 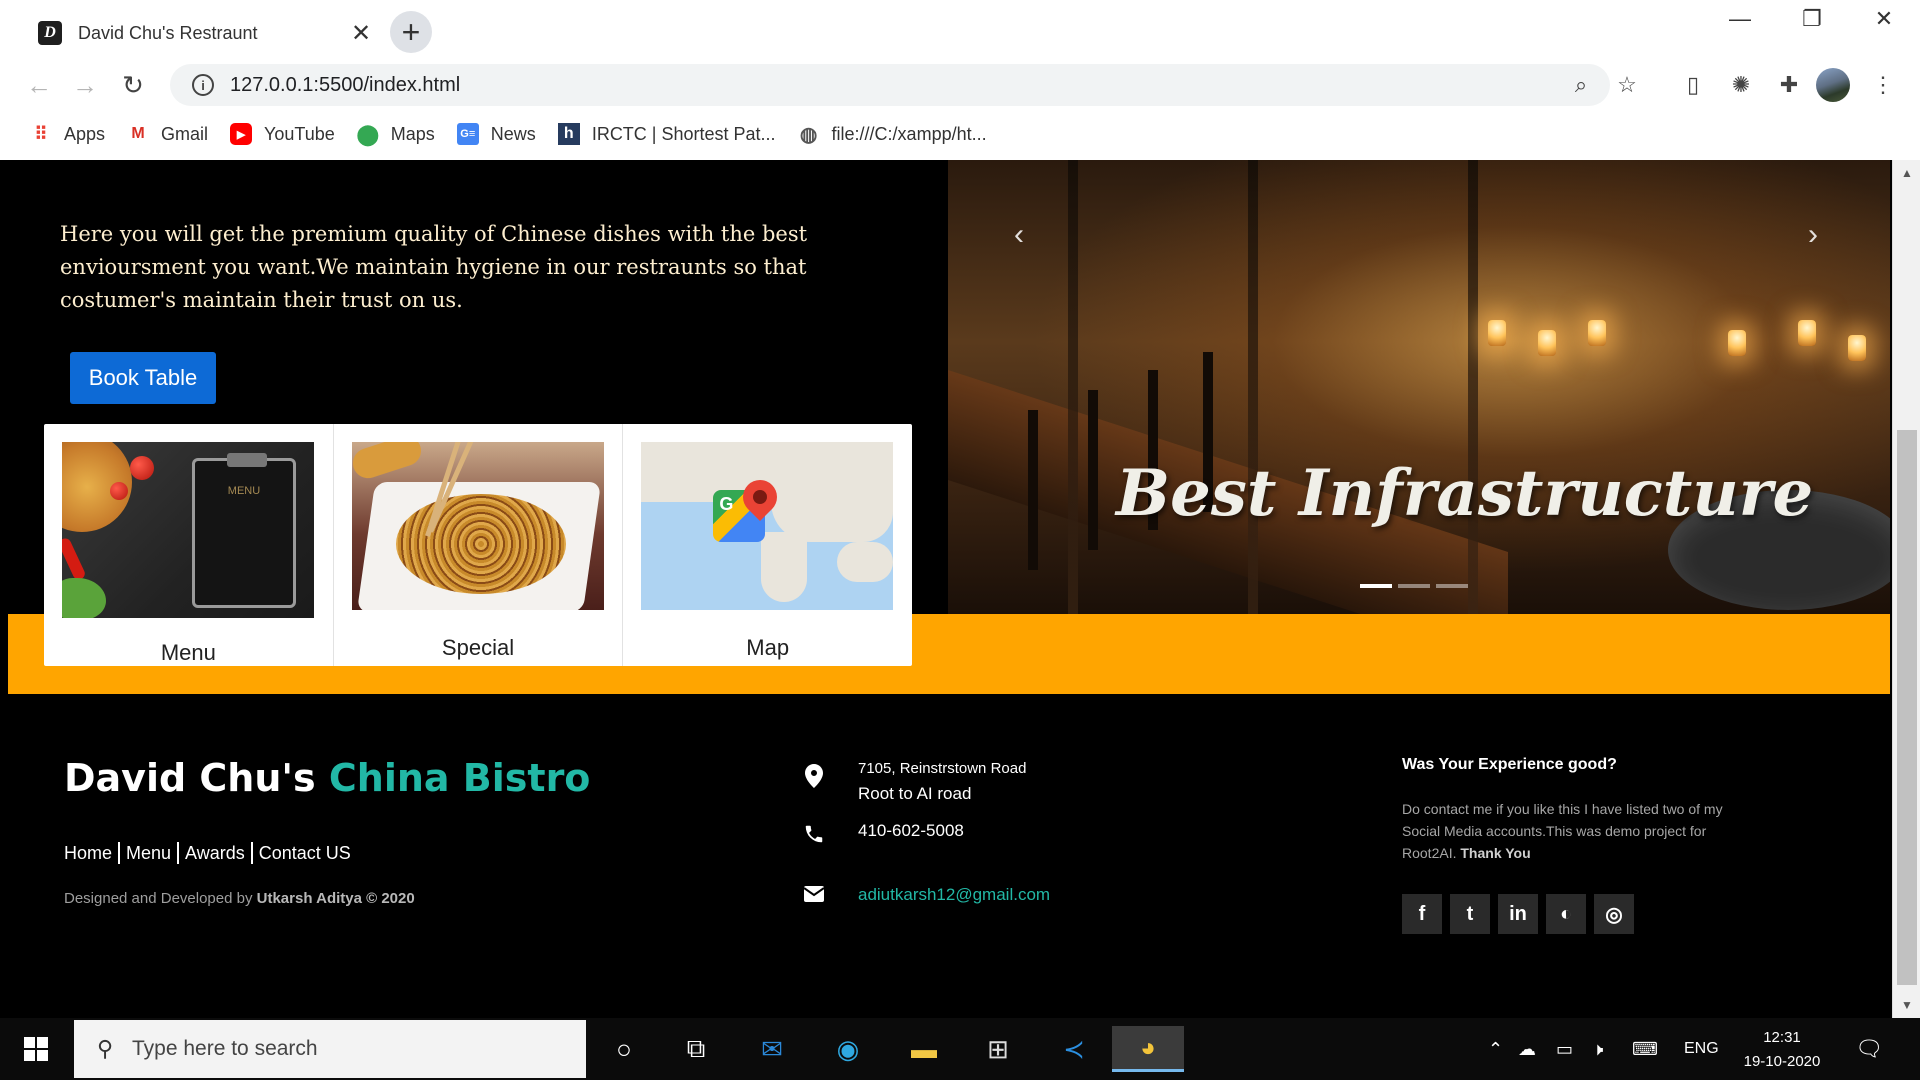 What do you see at coordinates (496, 134) in the screenshot?
I see `bookmark-news: G≡ News` at bounding box center [496, 134].